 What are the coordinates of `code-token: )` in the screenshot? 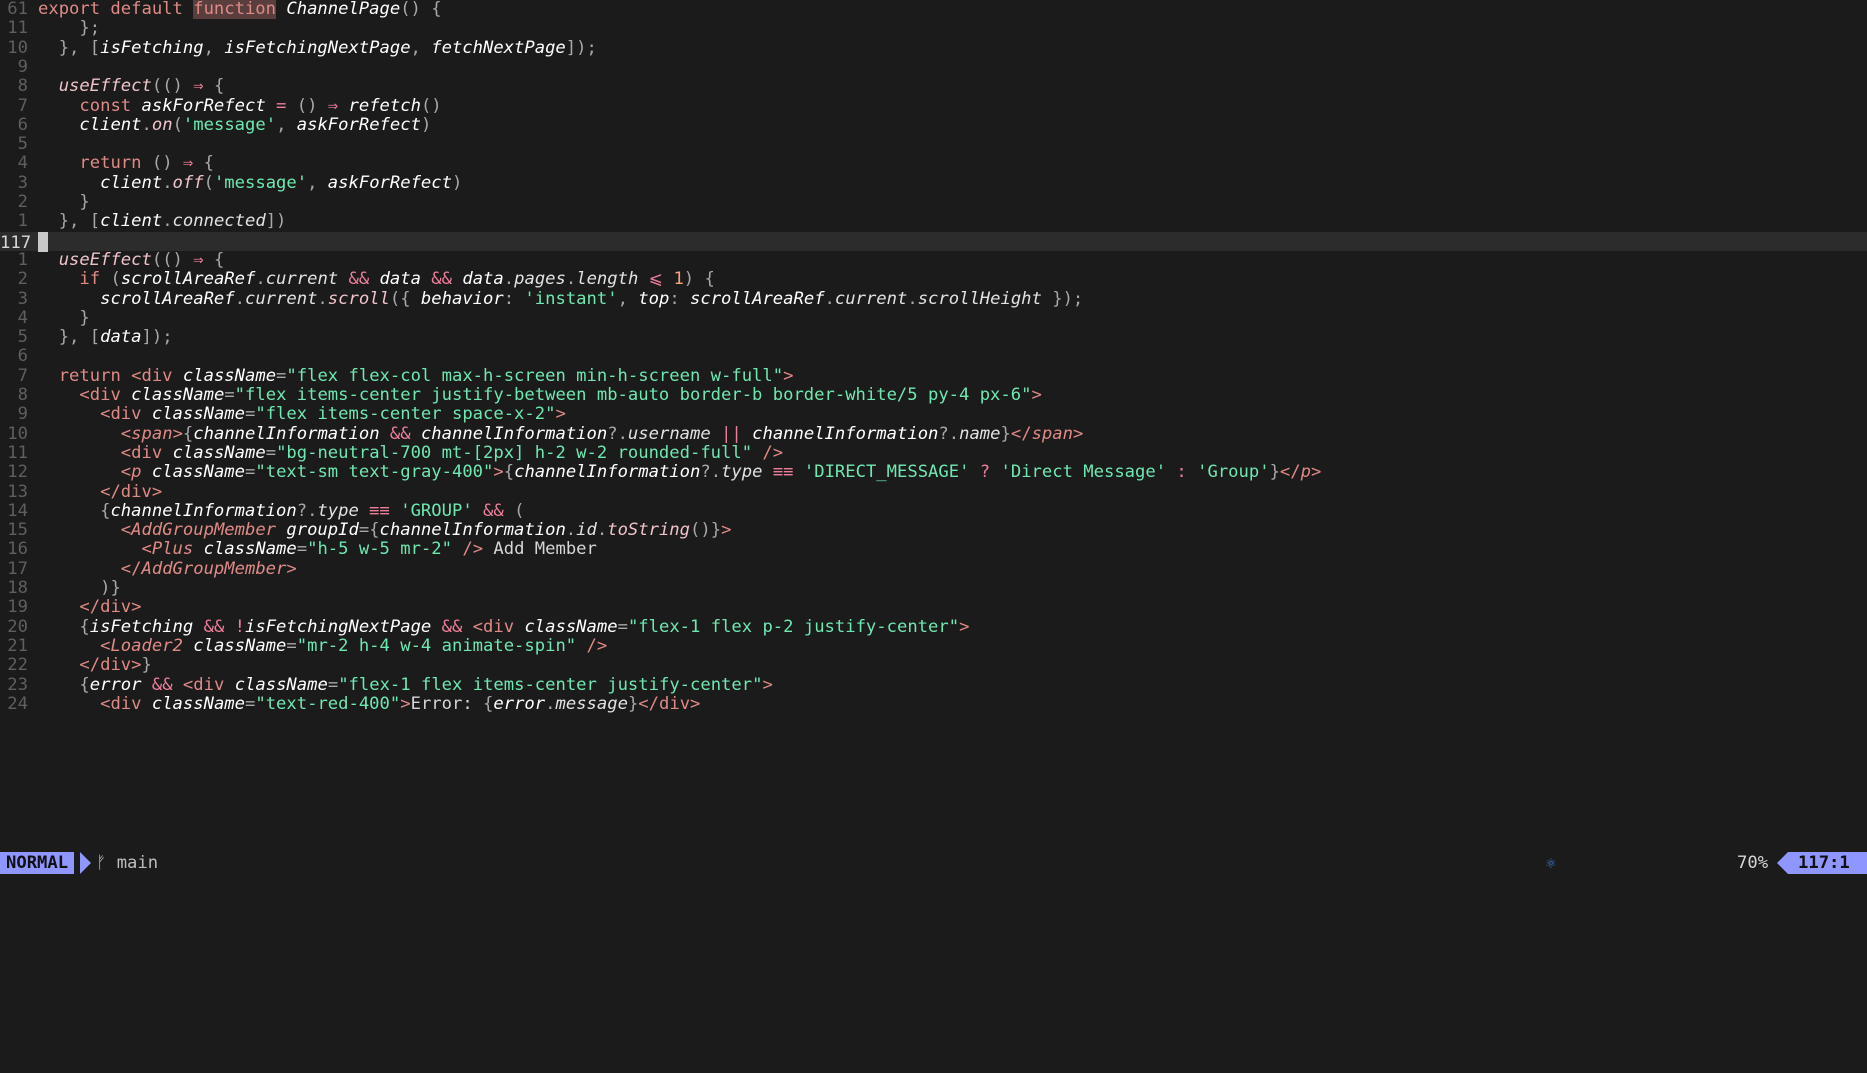 It's located at (426, 124).